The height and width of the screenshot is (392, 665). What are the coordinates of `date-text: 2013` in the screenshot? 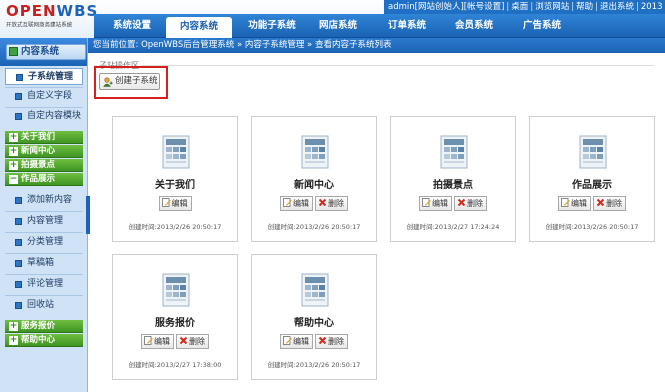 It's located at (651, 7).